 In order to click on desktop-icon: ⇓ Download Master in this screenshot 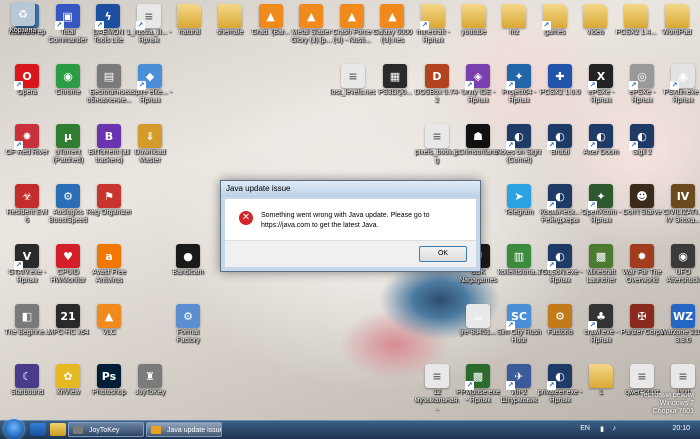, I will do `click(150, 151)`.